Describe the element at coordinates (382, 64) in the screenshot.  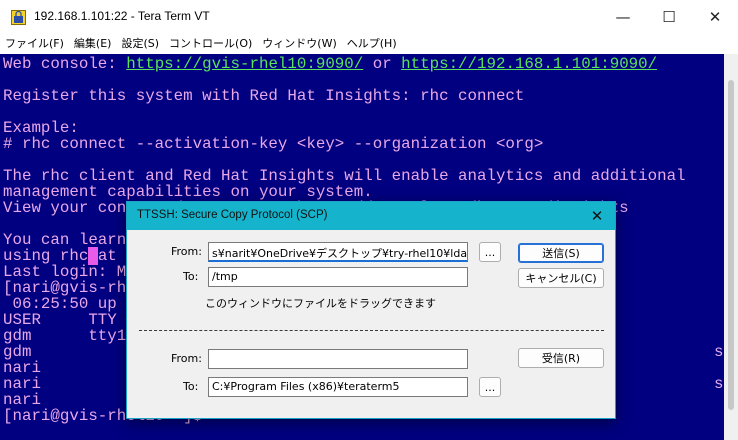
I see `terminal-text: or` at that location.